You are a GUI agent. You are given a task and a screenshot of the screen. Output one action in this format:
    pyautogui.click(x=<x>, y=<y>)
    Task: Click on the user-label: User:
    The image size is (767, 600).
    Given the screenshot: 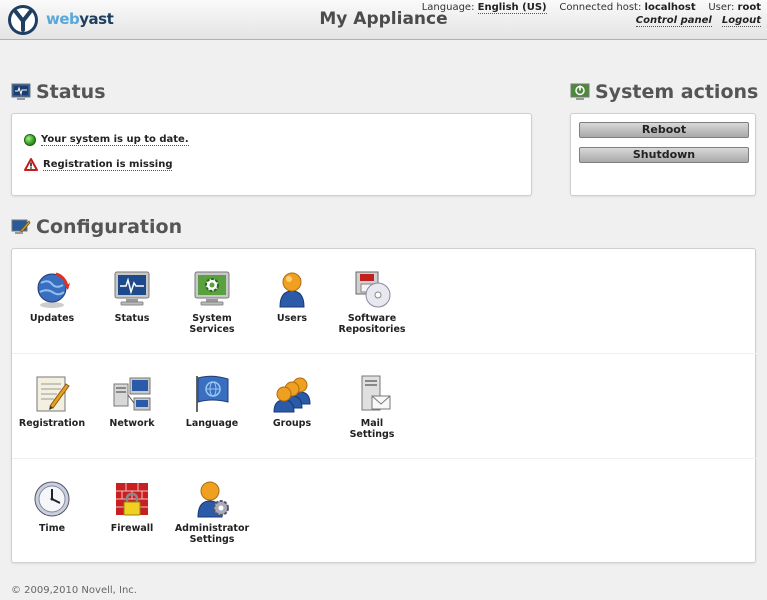 What is the action you would take?
    pyautogui.click(x=721, y=7)
    